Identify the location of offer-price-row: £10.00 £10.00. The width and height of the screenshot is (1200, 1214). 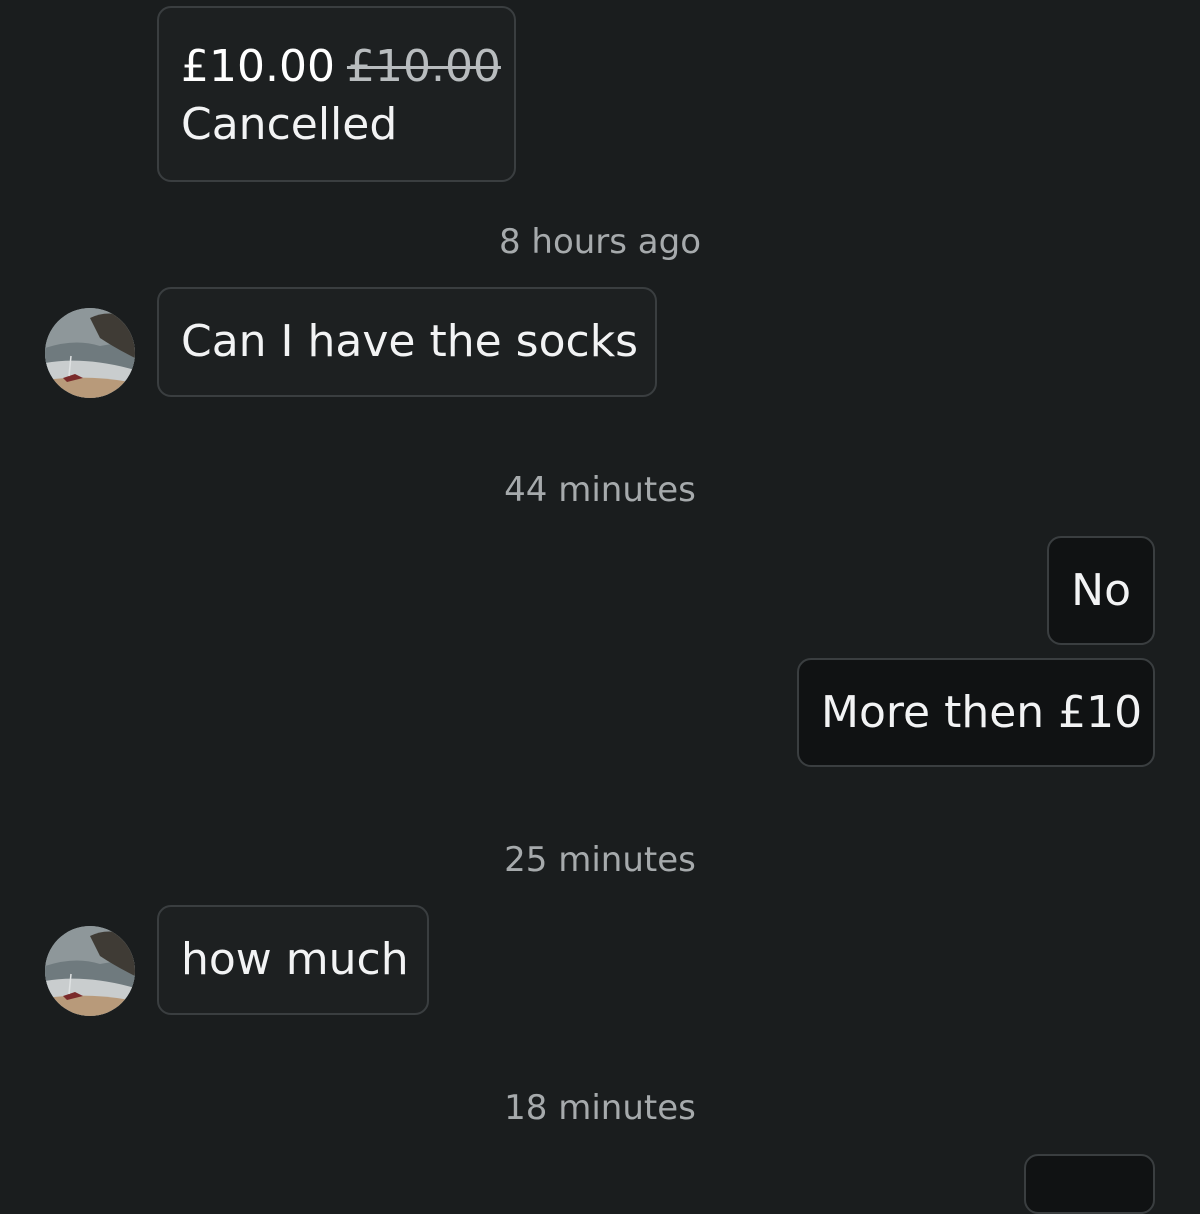
(341, 67).